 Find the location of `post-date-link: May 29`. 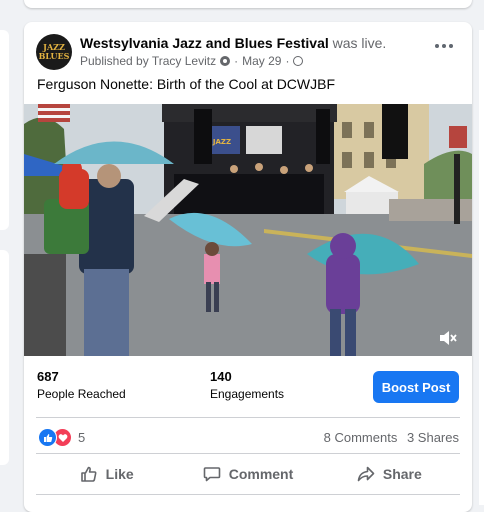

post-date-link: May 29 is located at coordinates (261, 61).